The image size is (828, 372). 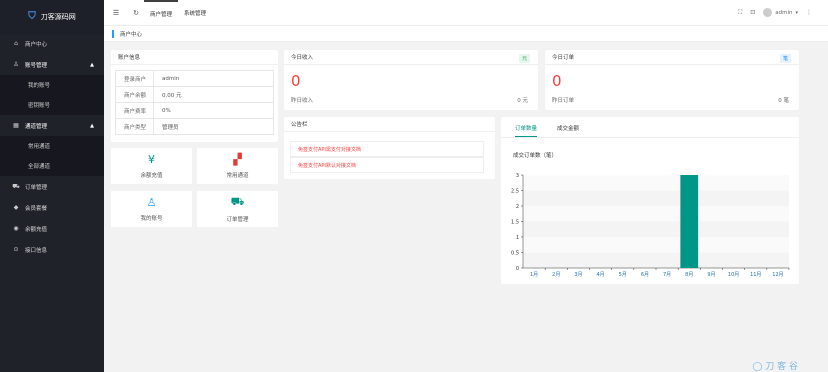 What do you see at coordinates (752, 12) in the screenshot?
I see `lock-icon: ⊡` at bounding box center [752, 12].